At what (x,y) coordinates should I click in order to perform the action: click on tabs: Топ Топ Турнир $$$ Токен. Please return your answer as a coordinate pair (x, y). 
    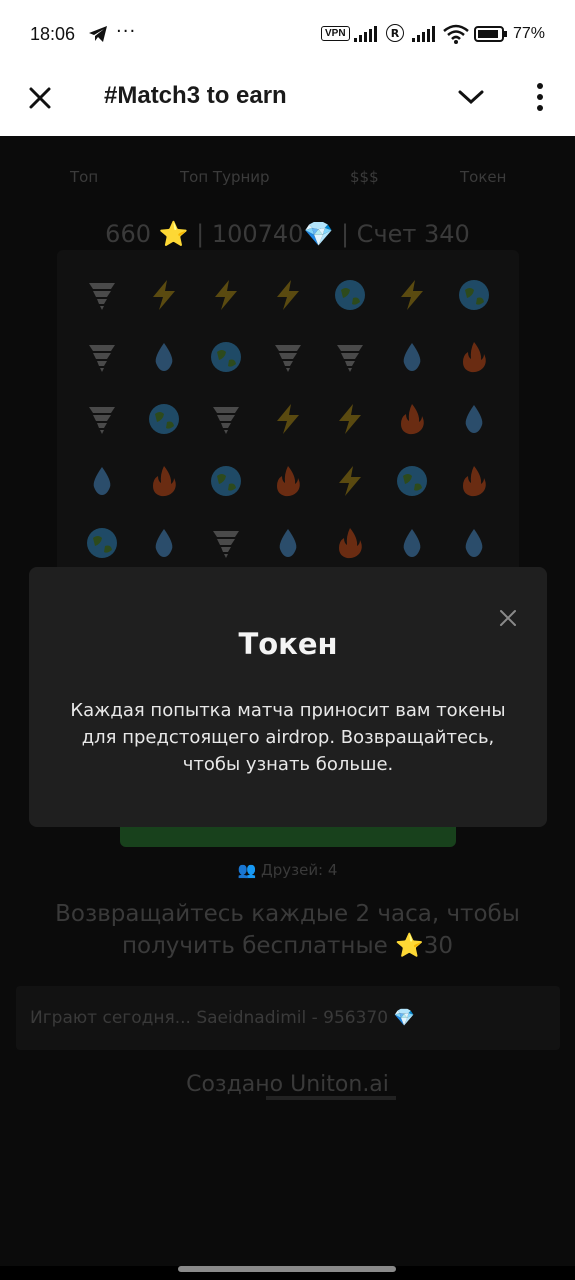
    Looking at the image, I should click on (287, 180).